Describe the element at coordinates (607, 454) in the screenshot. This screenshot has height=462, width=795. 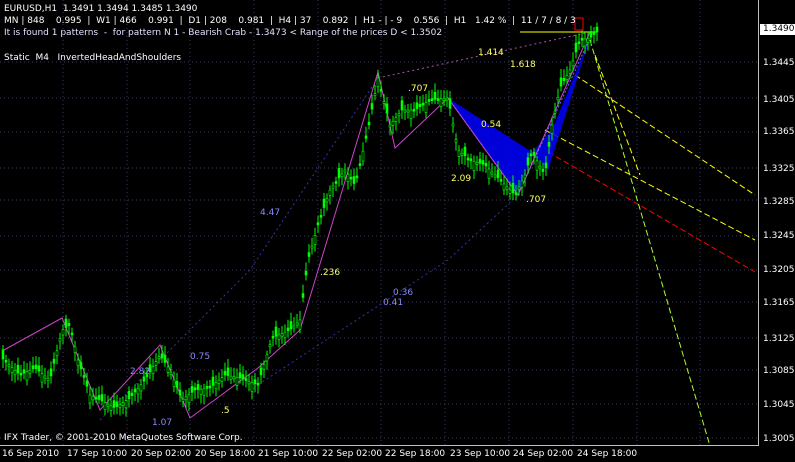
I see `time-tick: 24 Sep 18:00` at that location.